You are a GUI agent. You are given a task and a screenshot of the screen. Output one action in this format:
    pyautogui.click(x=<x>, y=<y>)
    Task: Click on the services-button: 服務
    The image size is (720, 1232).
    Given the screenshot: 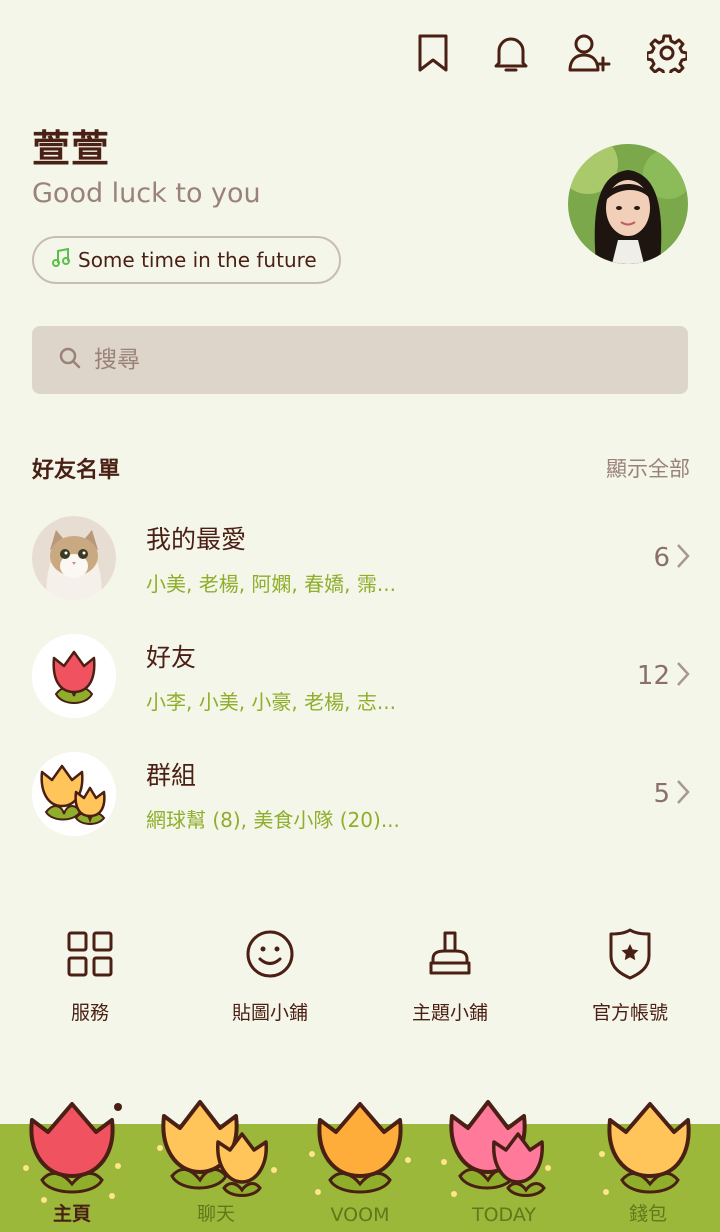 What is the action you would take?
    pyautogui.click(x=90, y=975)
    